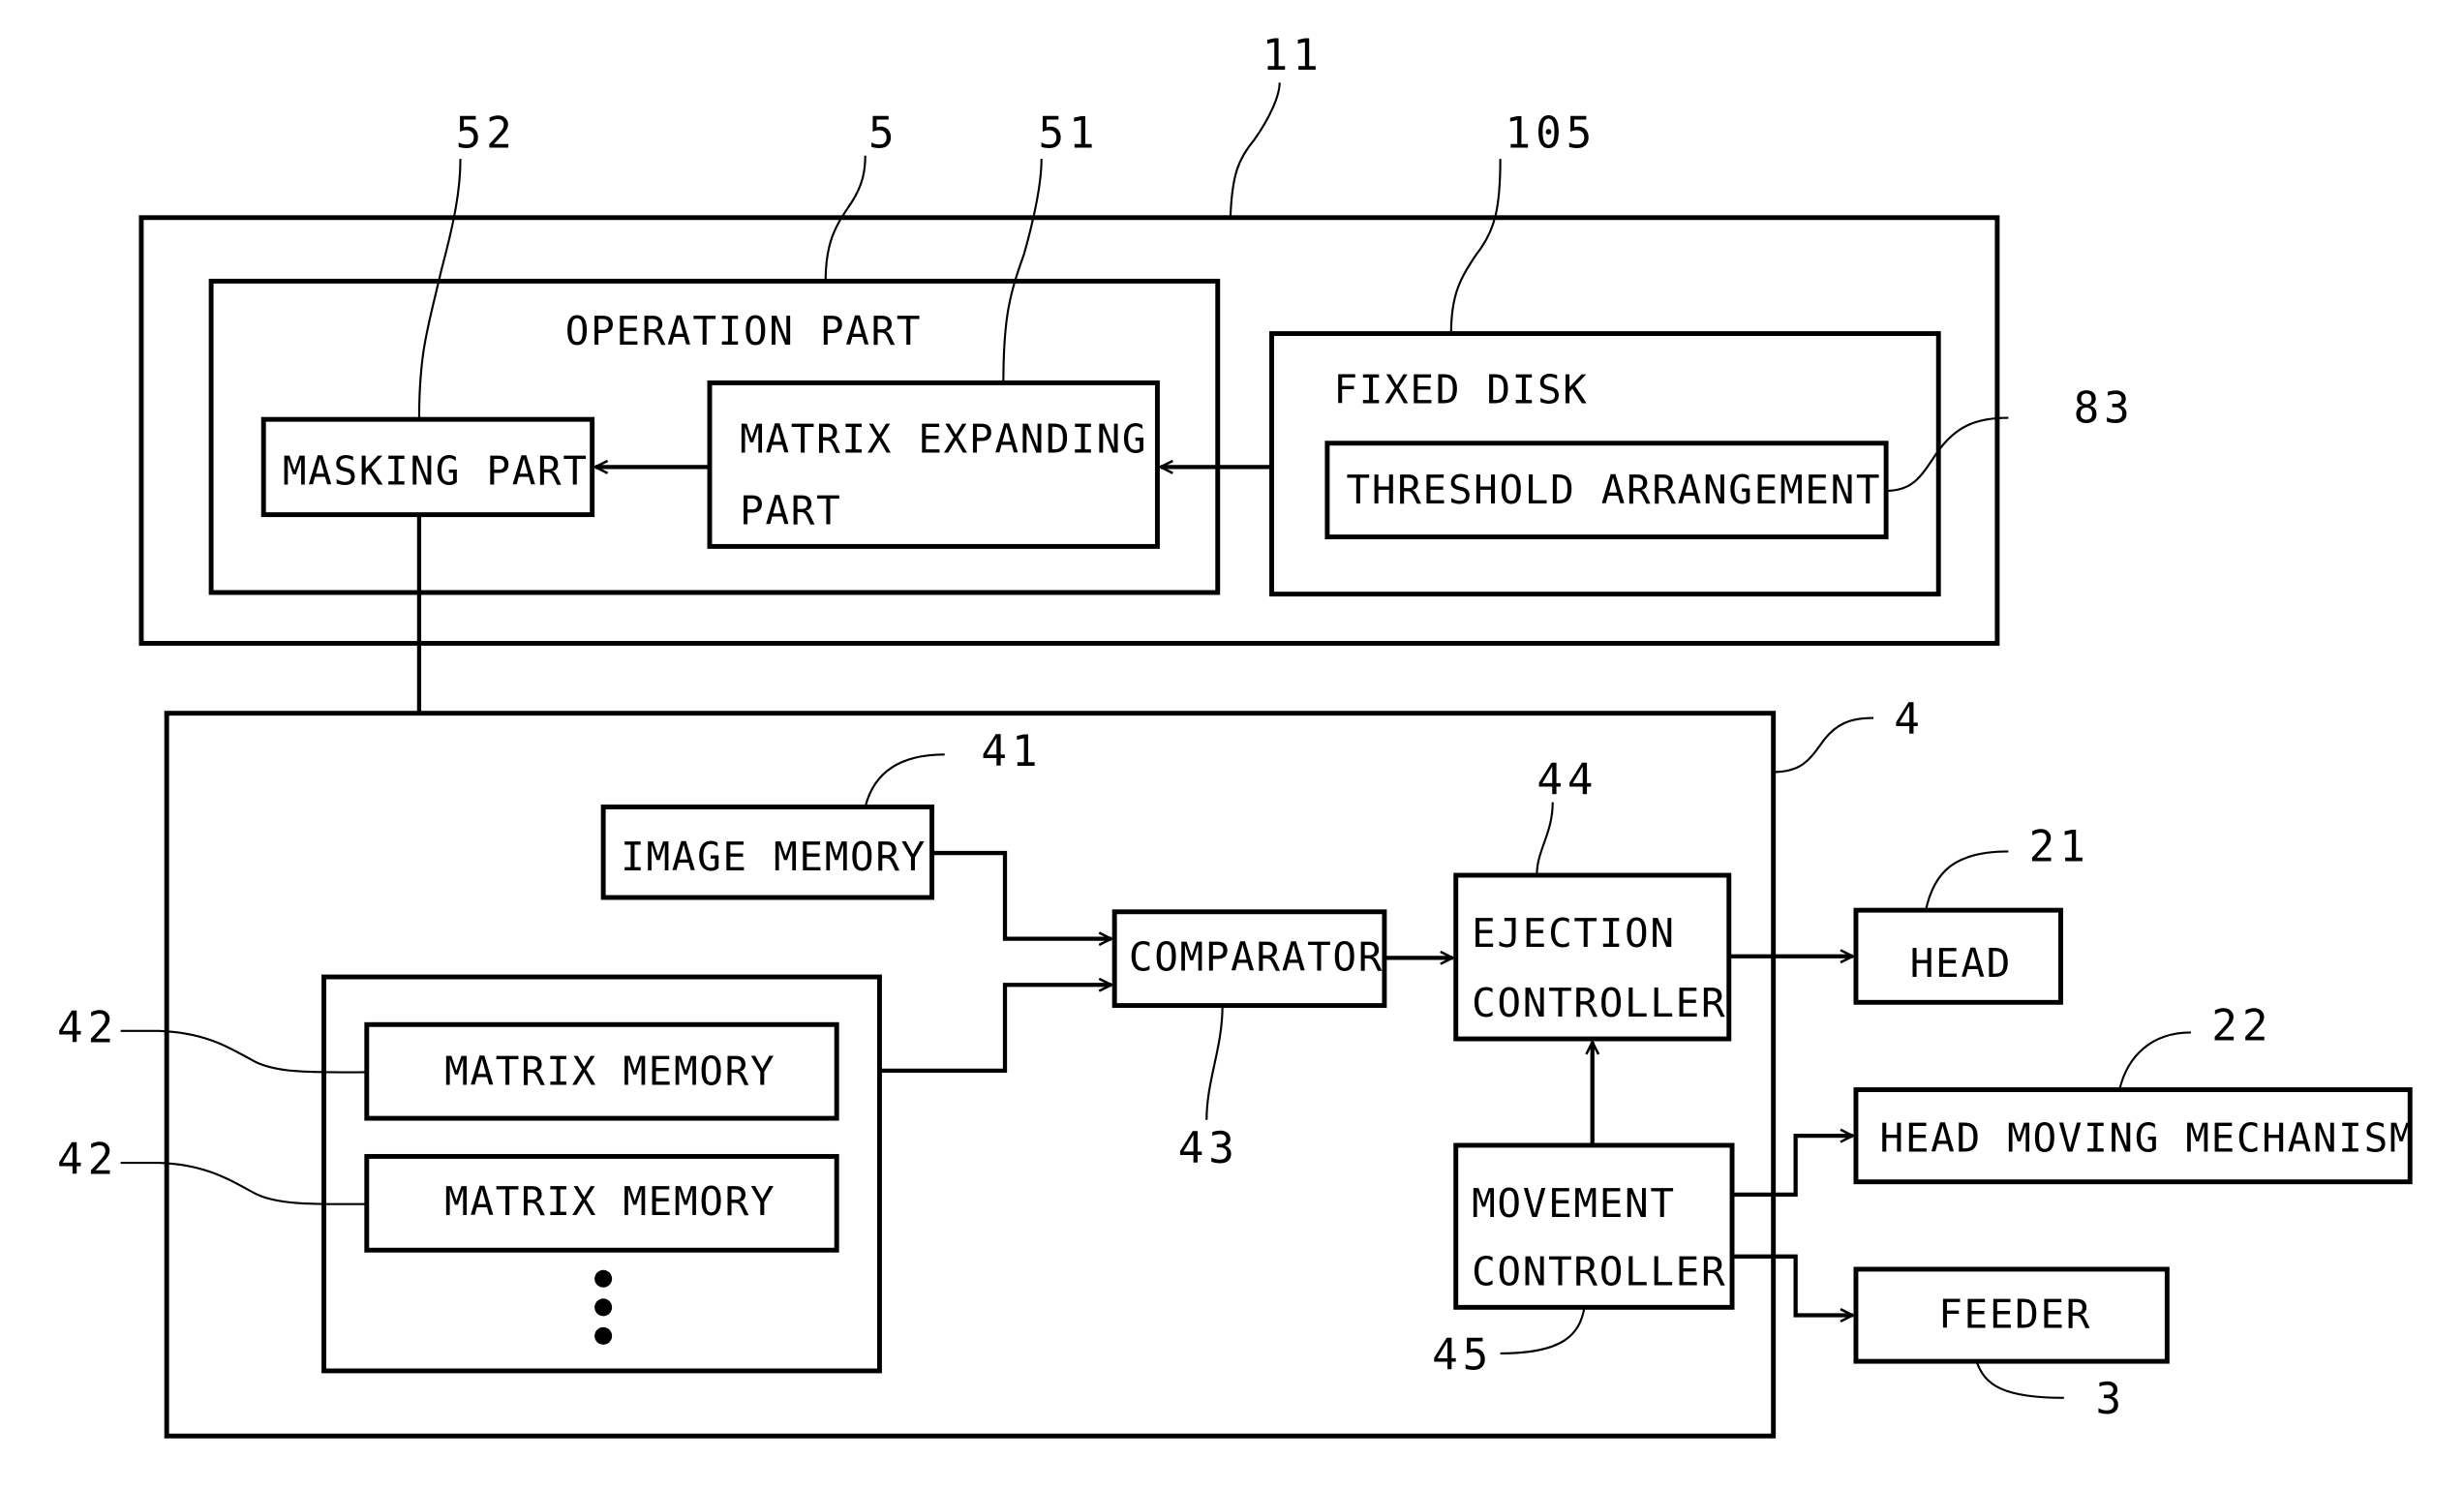 This screenshot has width=2464, height=1490. I want to click on ref-45: 45, so click(1462, 1355).